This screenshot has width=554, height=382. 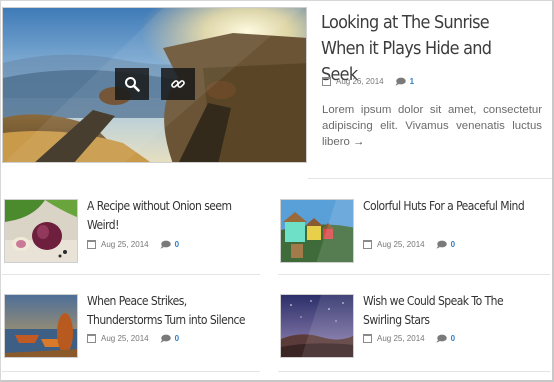 What do you see at coordinates (172, 216) in the screenshot?
I see `post-title: A Recipe without Onion seem Weird!` at bounding box center [172, 216].